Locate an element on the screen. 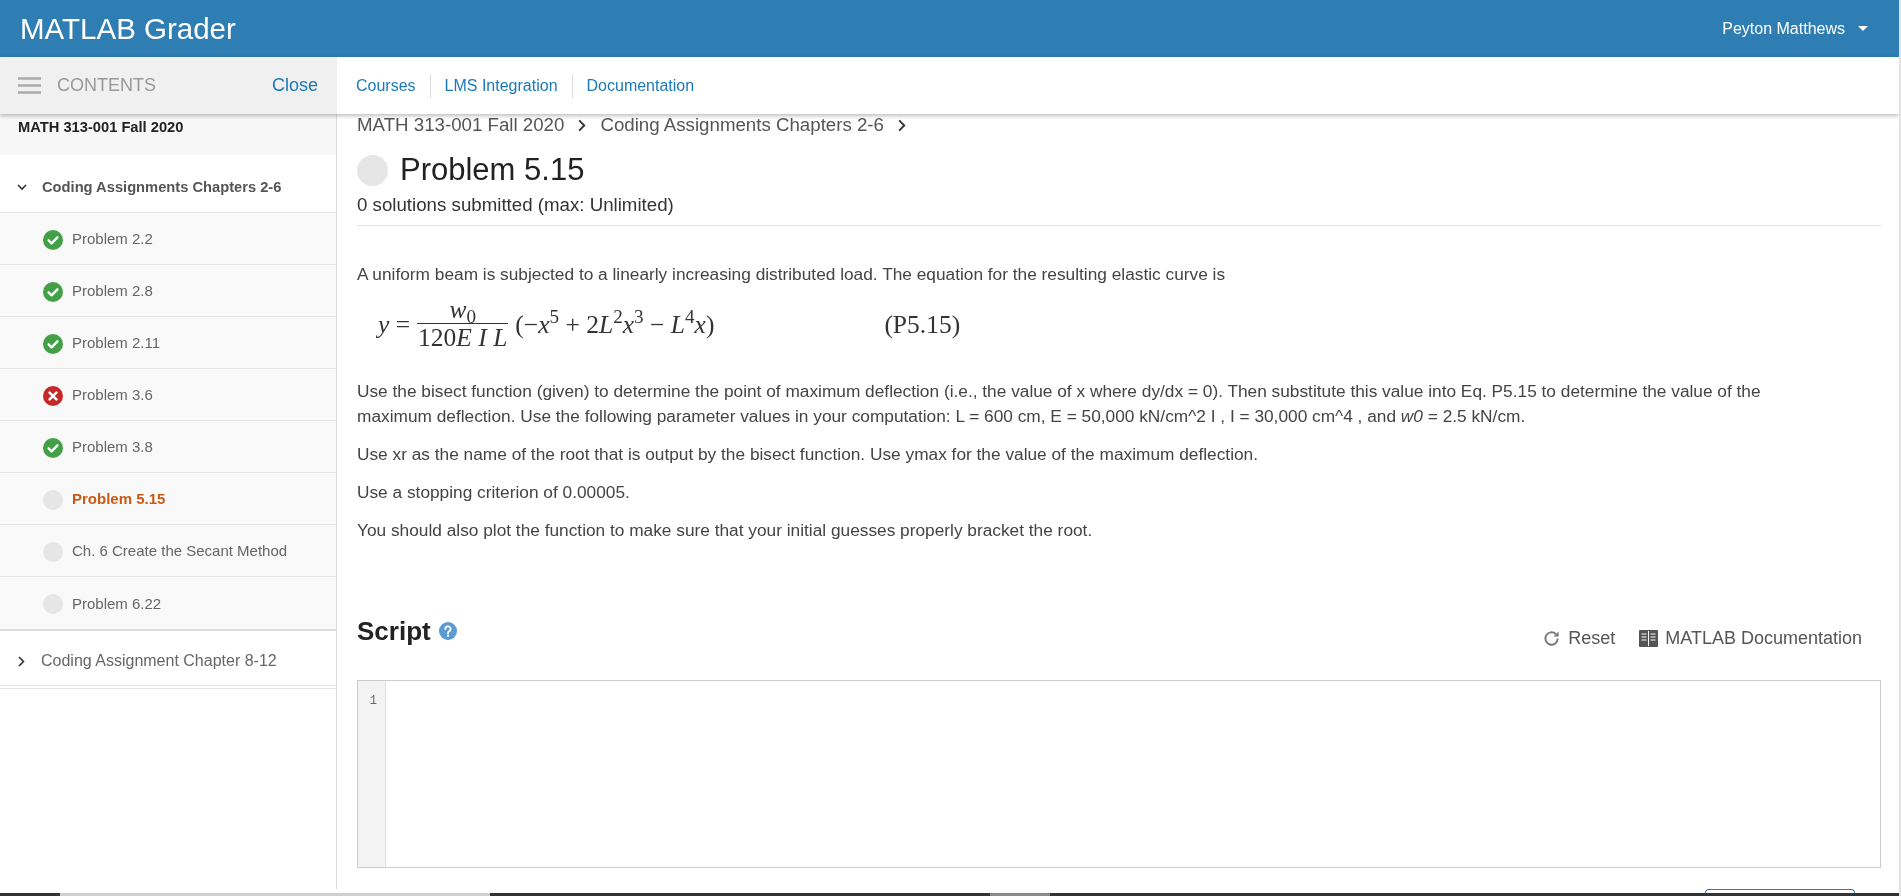 The width and height of the screenshot is (1901, 896). line-number: 1 is located at coordinates (373, 701).